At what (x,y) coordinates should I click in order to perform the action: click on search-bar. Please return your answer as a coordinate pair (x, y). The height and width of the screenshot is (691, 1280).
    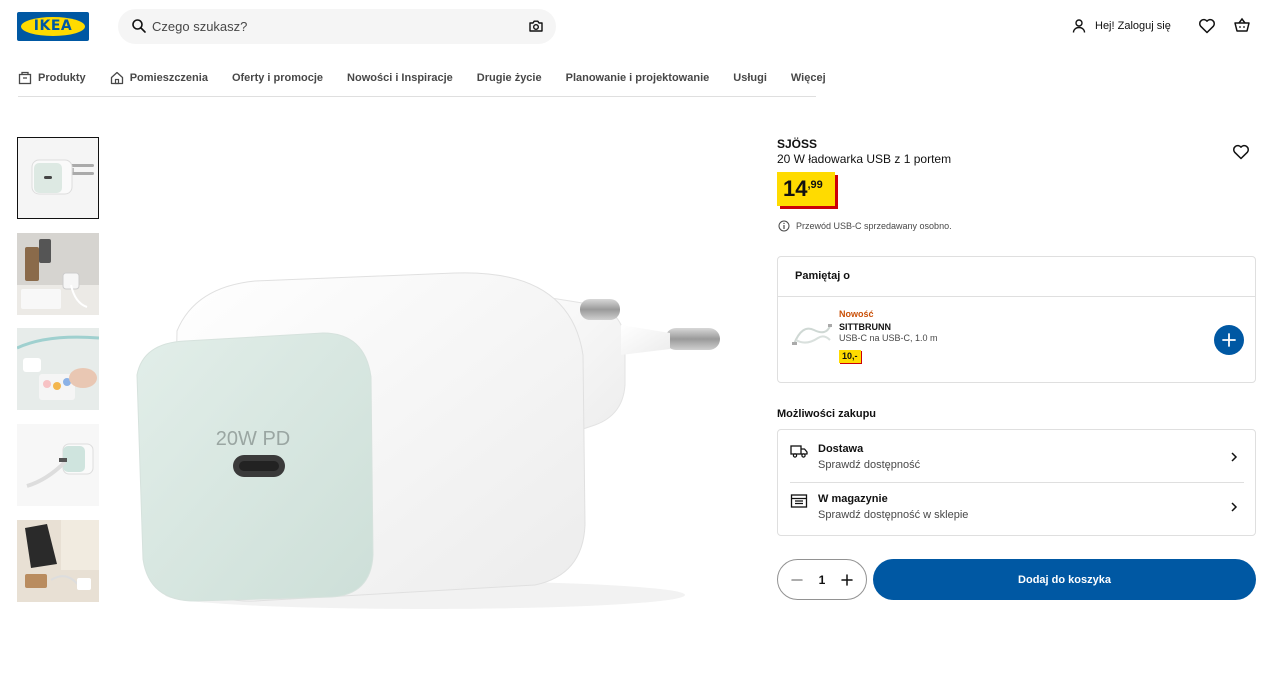
    Looking at the image, I should click on (337, 26).